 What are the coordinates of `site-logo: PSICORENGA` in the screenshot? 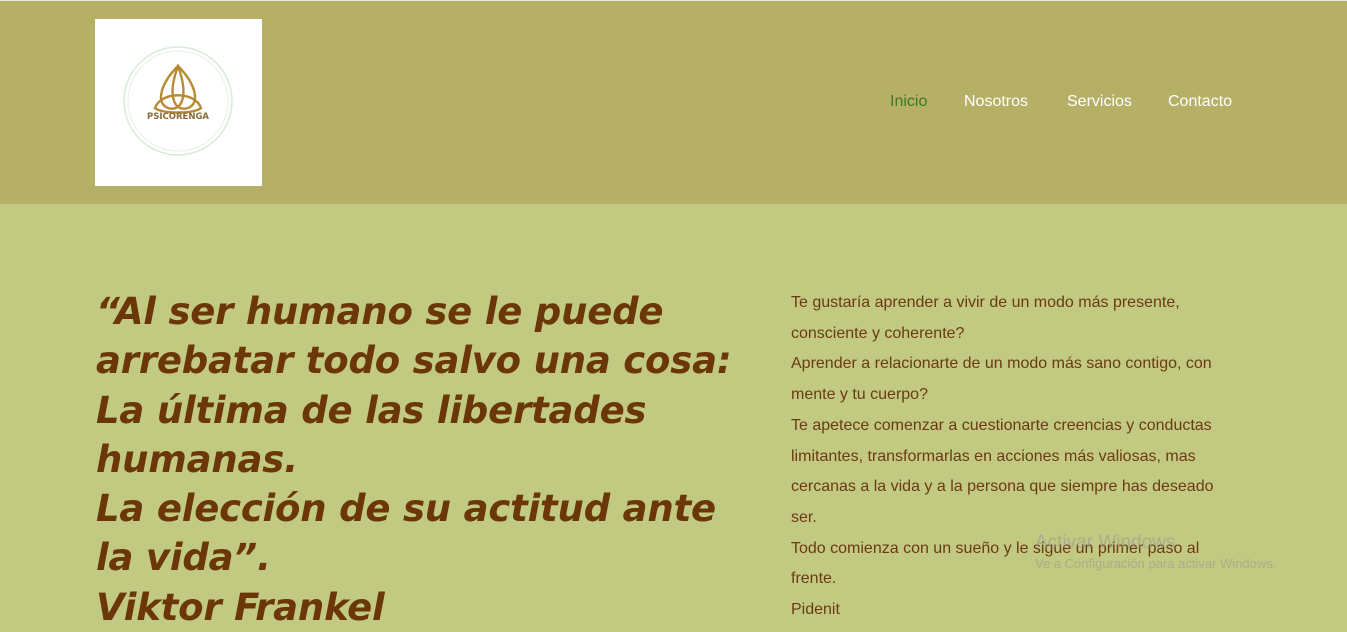 It's located at (178, 102).